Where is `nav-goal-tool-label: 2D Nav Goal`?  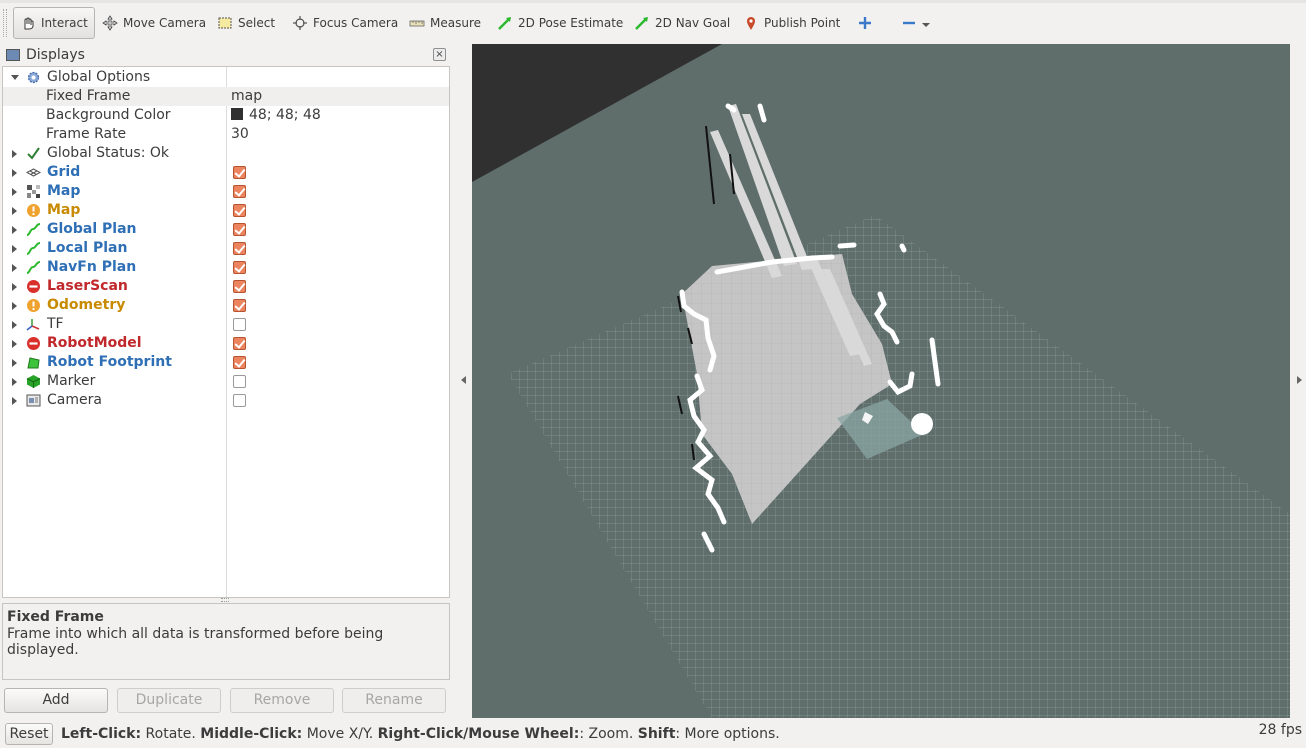
nav-goal-tool-label: 2D Nav Goal is located at coordinates (693, 23).